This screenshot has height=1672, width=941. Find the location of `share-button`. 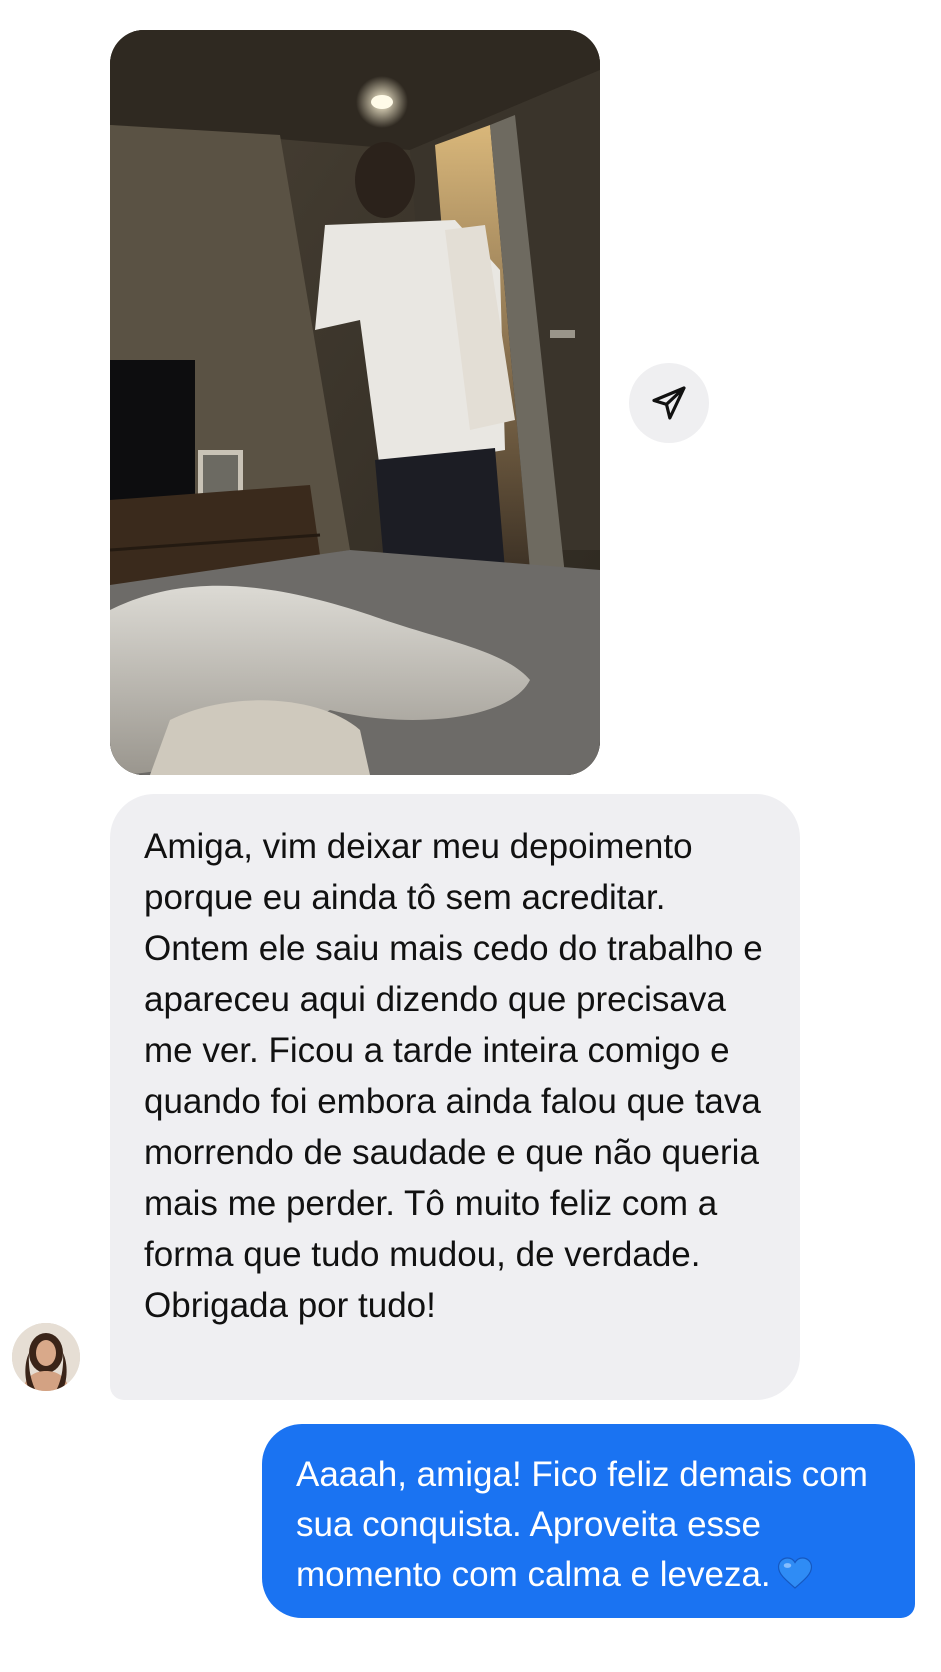

share-button is located at coordinates (669, 403).